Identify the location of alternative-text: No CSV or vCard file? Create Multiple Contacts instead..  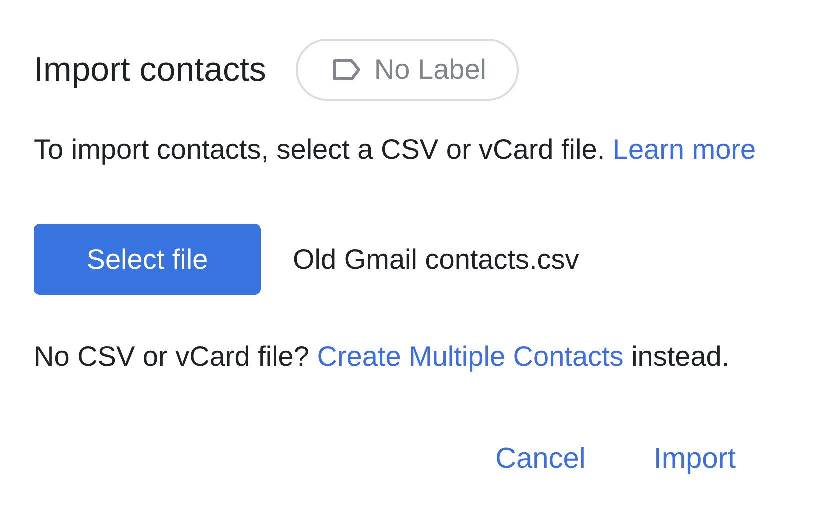
(382, 356).